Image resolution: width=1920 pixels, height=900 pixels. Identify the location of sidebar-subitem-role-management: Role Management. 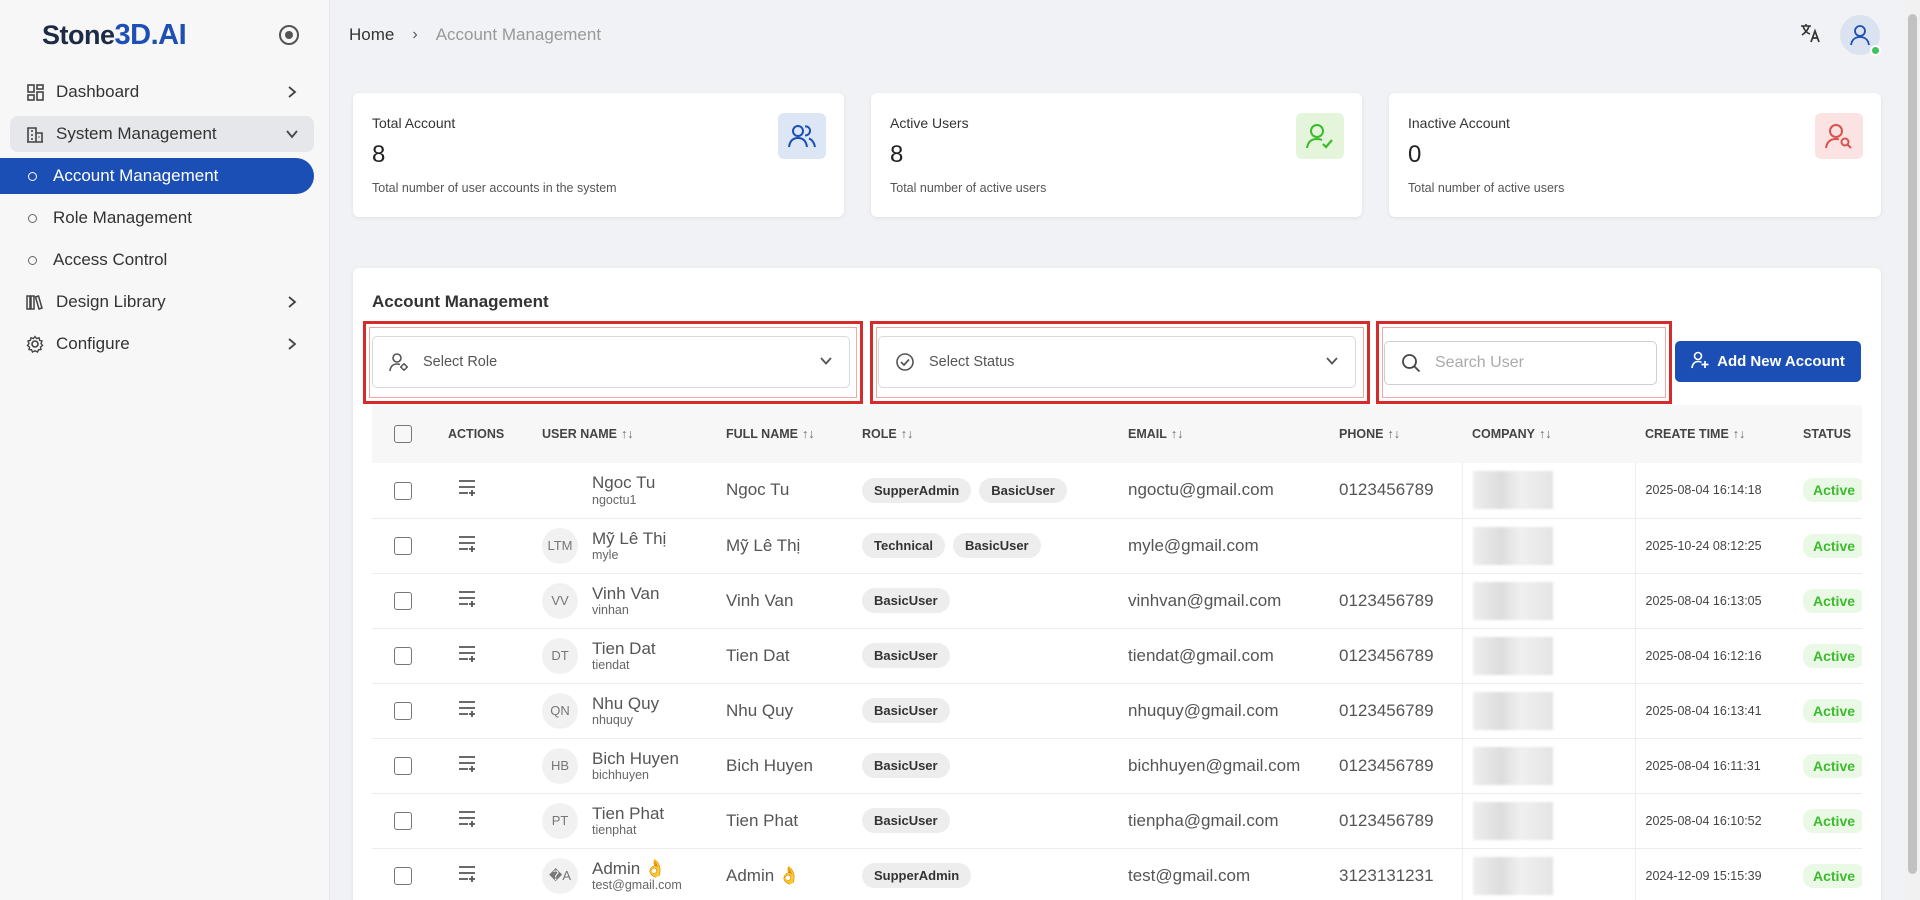
(157, 218).